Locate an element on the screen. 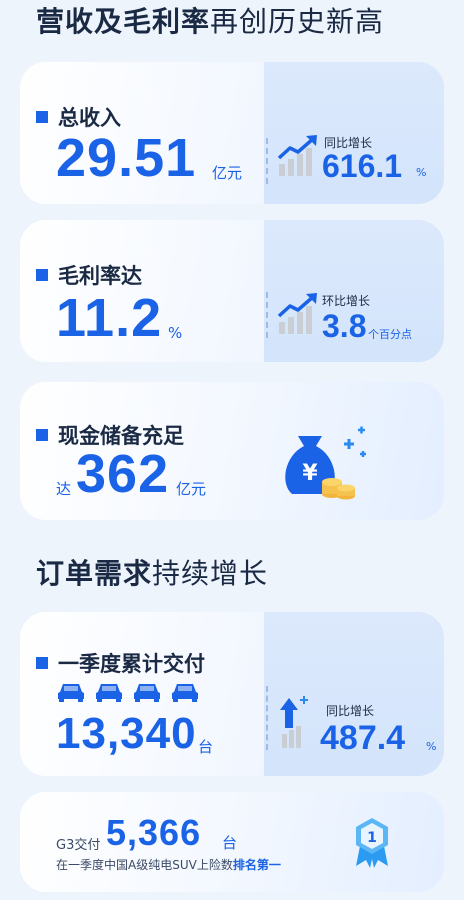 The width and height of the screenshot is (464, 900). car-icons-row is located at coordinates (128, 691).